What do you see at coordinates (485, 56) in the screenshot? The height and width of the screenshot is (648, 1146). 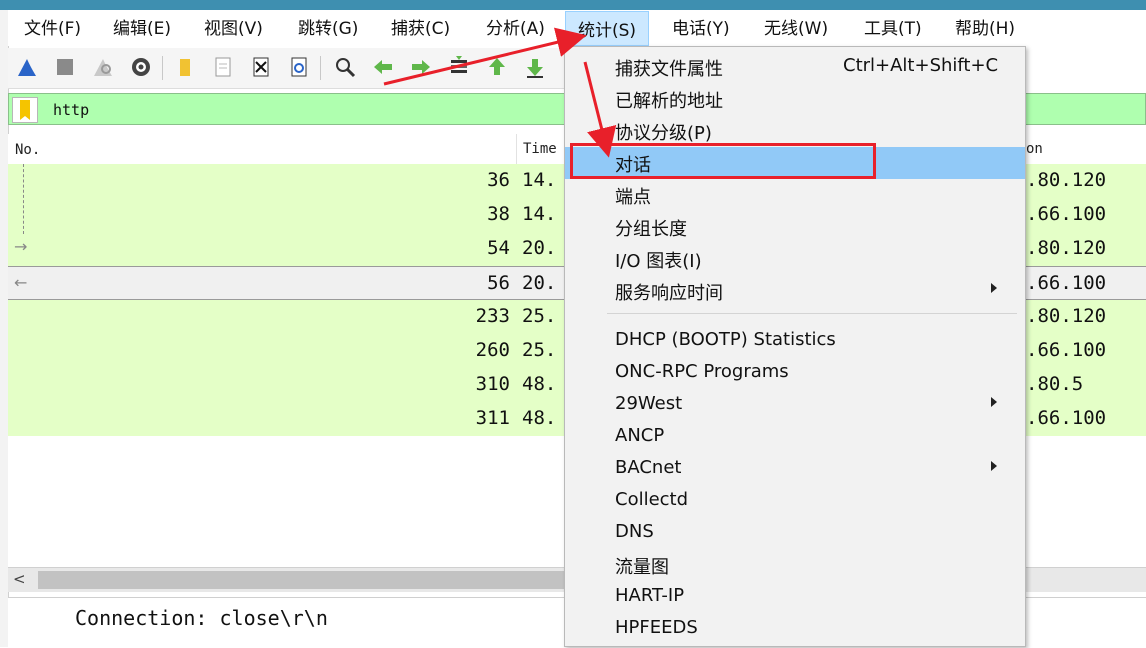 I see `annotation-arrow-to-menu` at bounding box center [485, 56].